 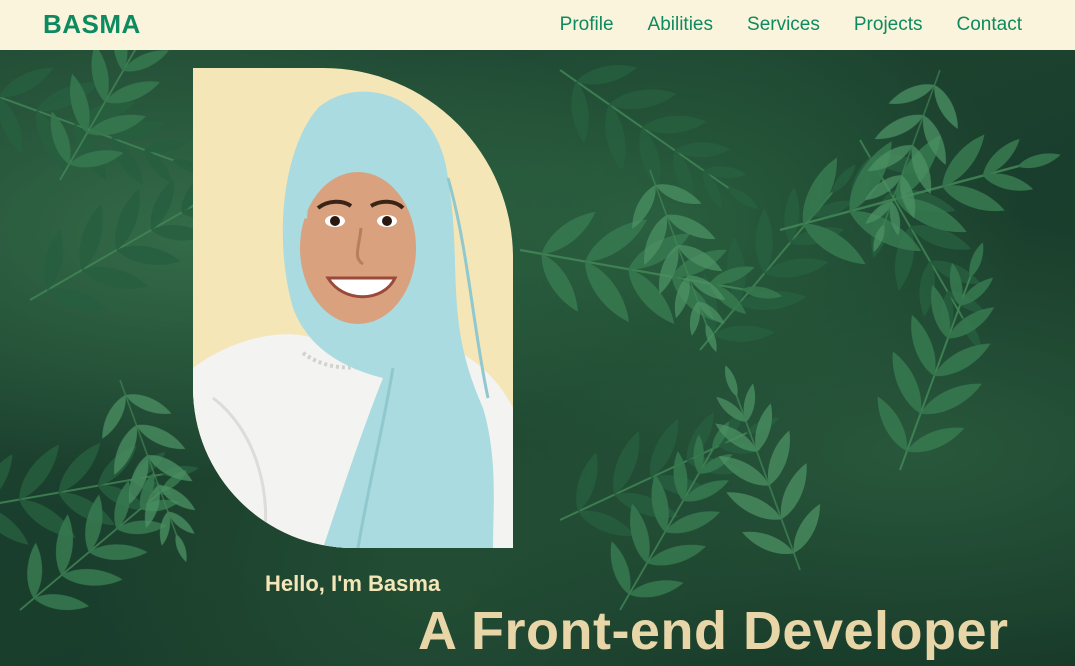 What do you see at coordinates (92, 24) in the screenshot?
I see `brand-logo: BASMA` at bounding box center [92, 24].